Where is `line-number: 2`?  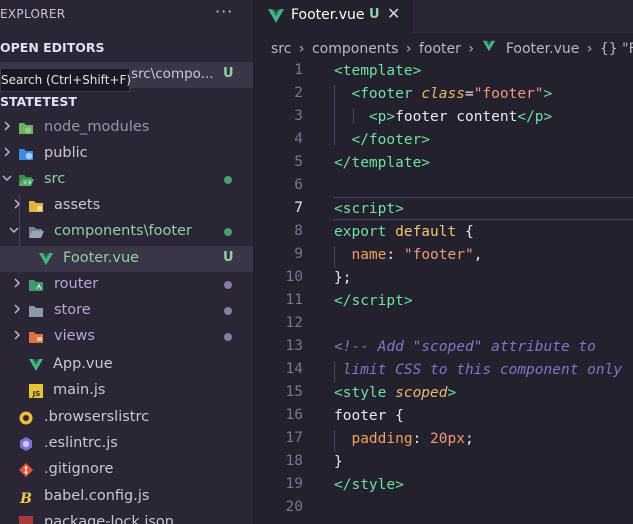
line-number: 2 is located at coordinates (298, 93).